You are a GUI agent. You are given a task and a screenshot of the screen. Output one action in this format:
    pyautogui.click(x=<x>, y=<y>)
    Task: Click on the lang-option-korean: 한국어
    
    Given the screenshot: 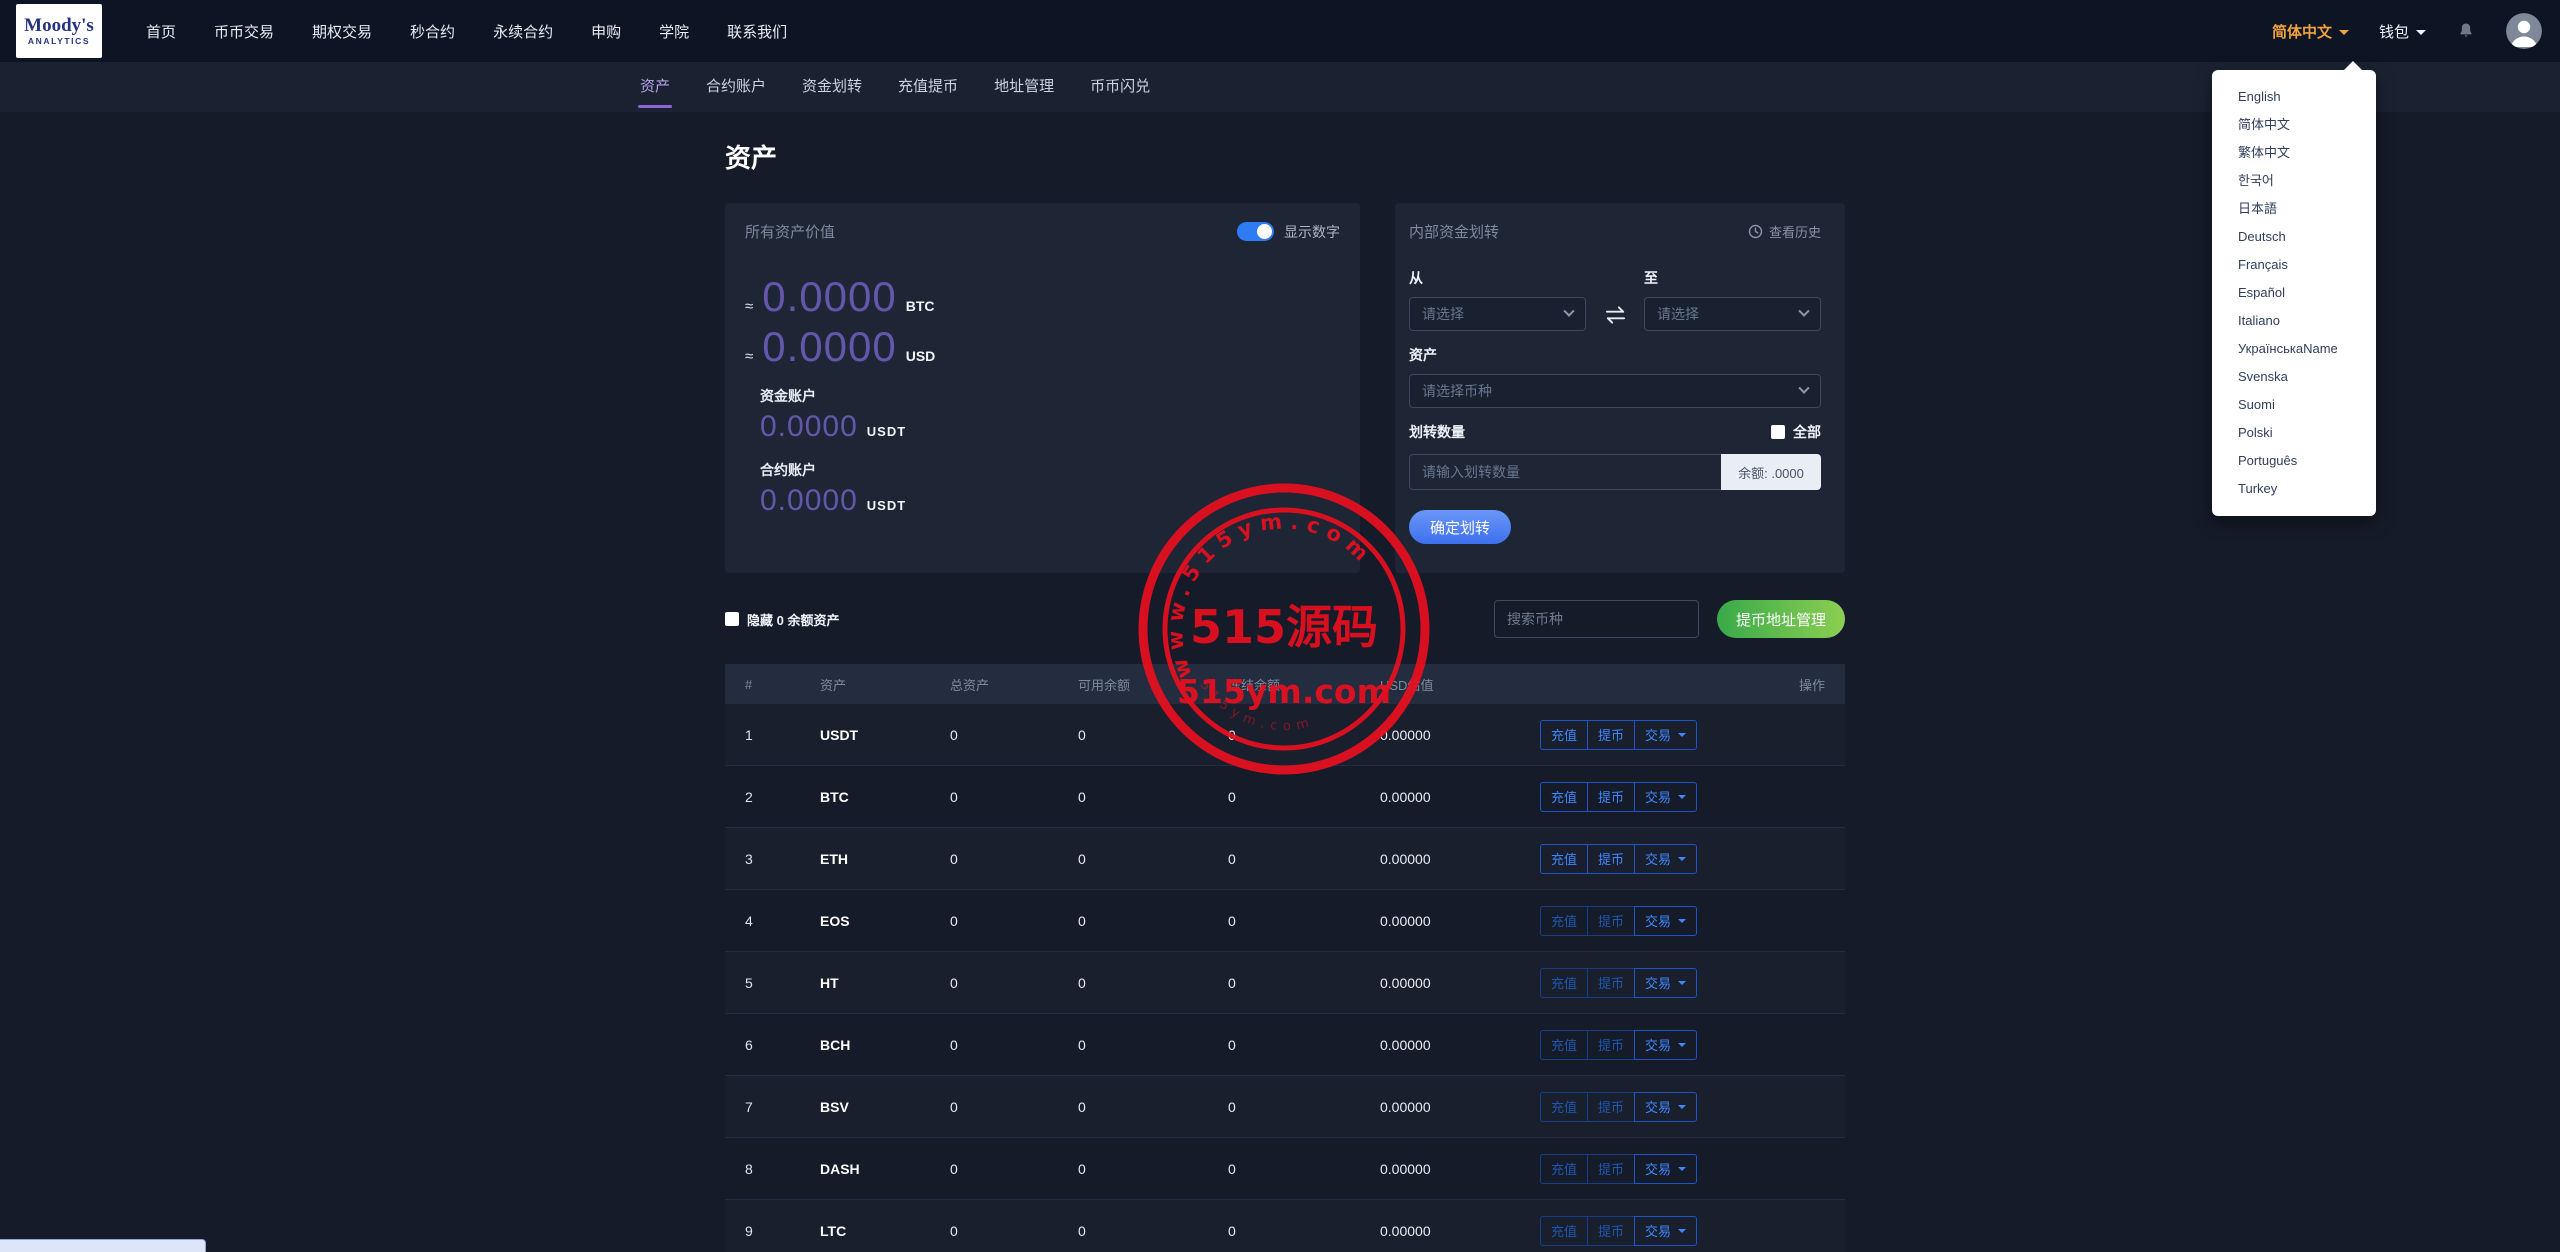 What is the action you would take?
    pyautogui.click(x=2294, y=181)
    